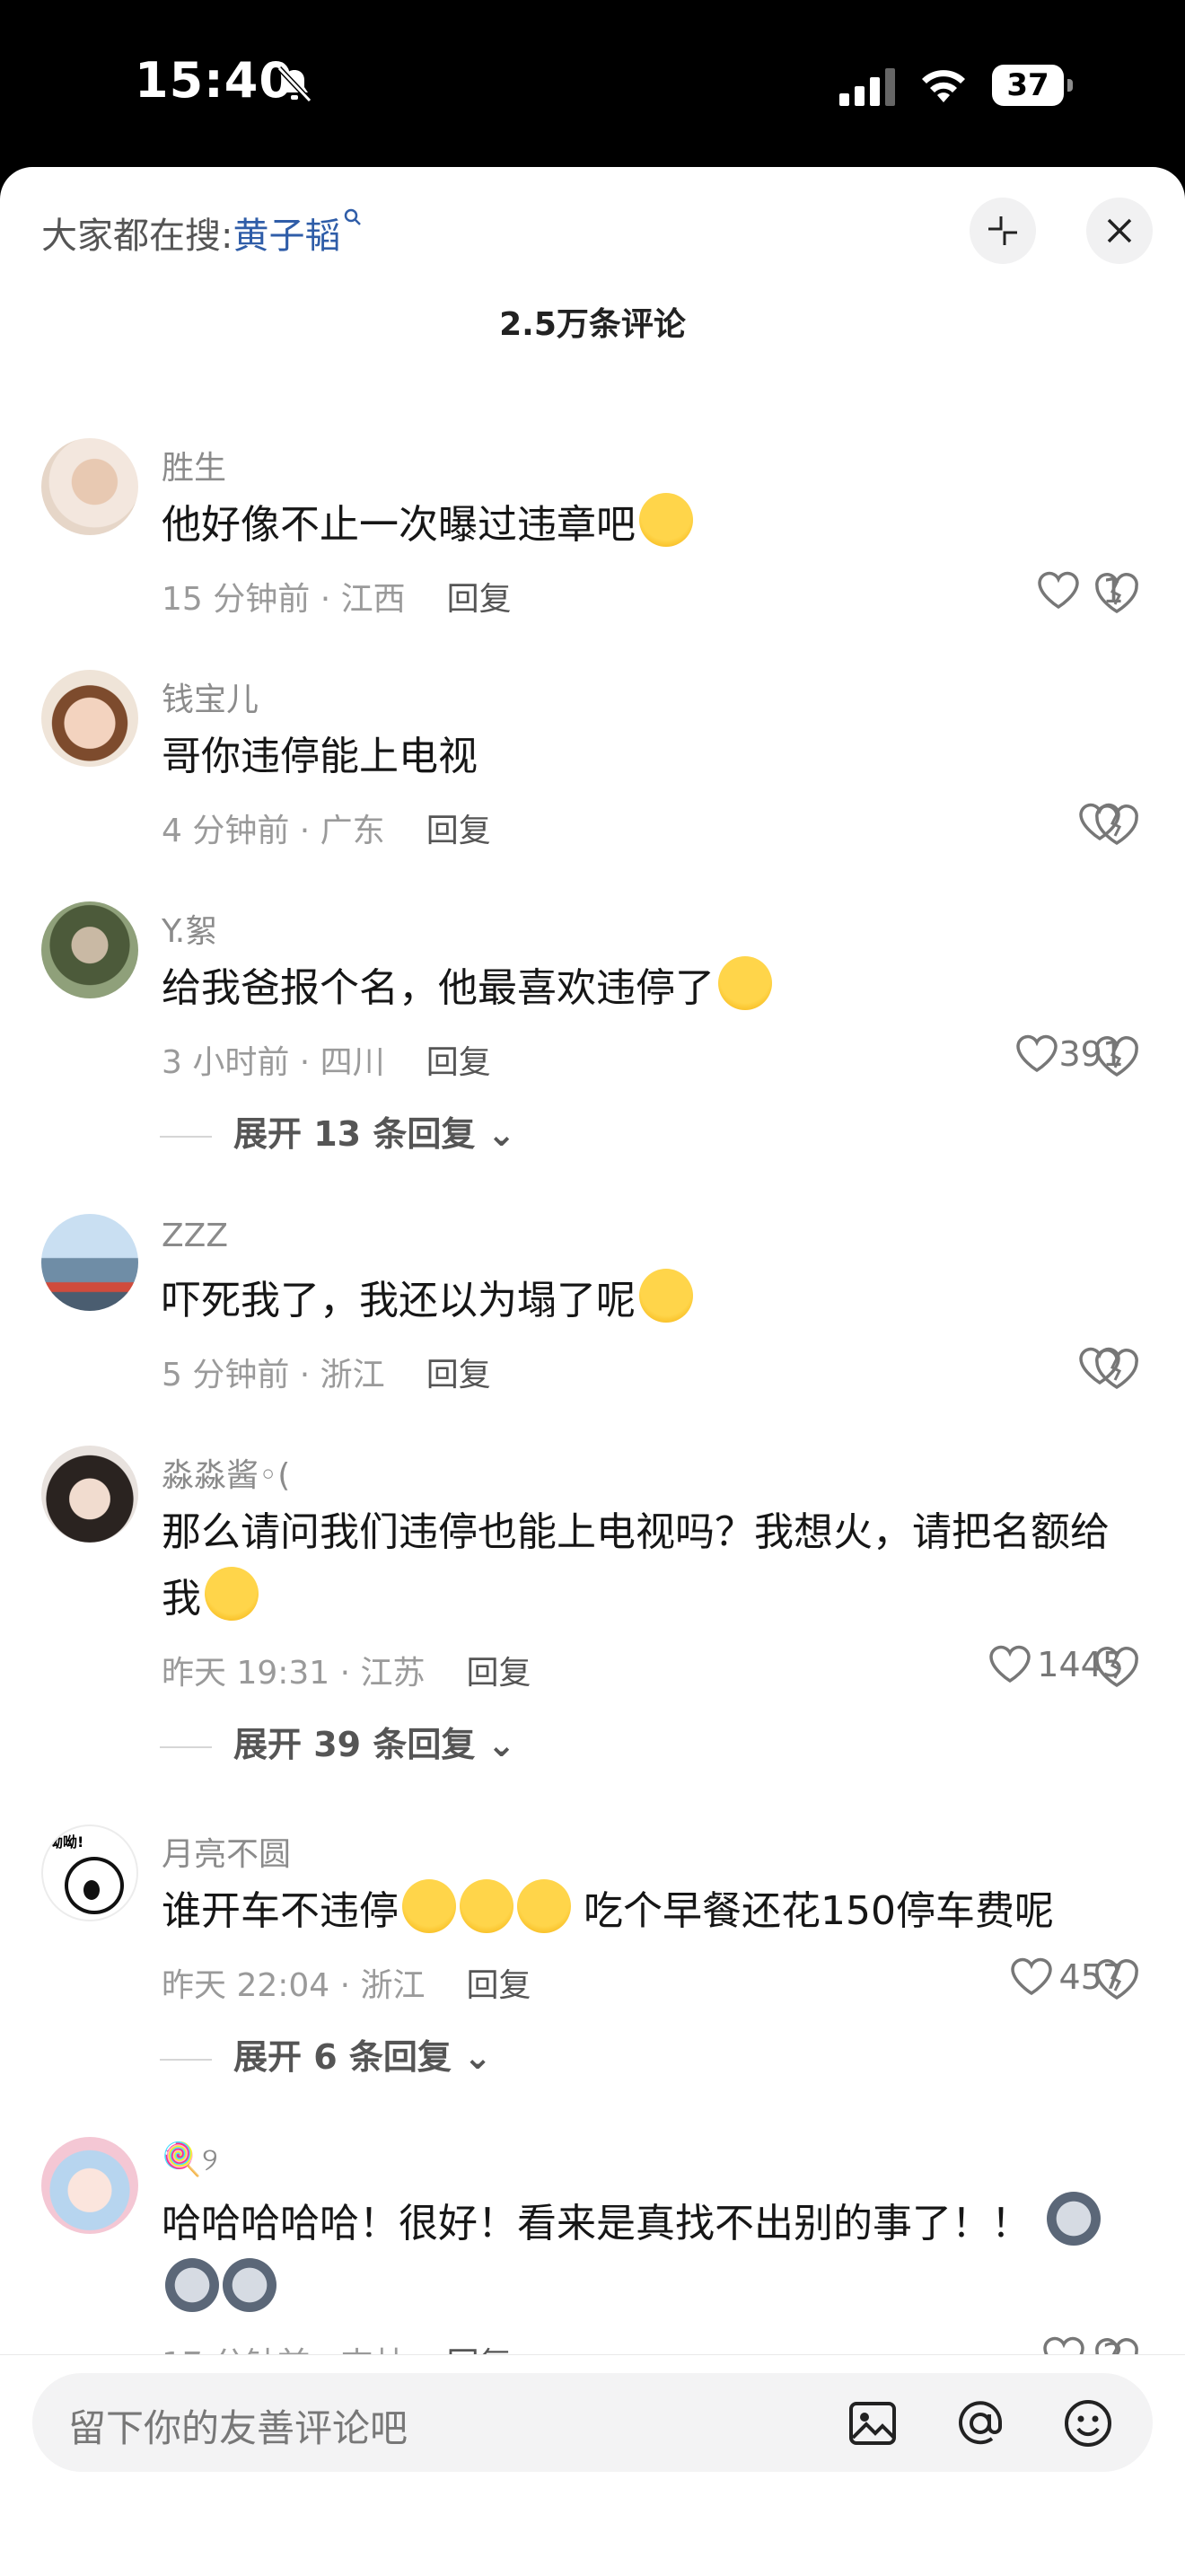 Image resolution: width=1185 pixels, height=2576 pixels. I want to click on wifi-icon, so click(943, 86).